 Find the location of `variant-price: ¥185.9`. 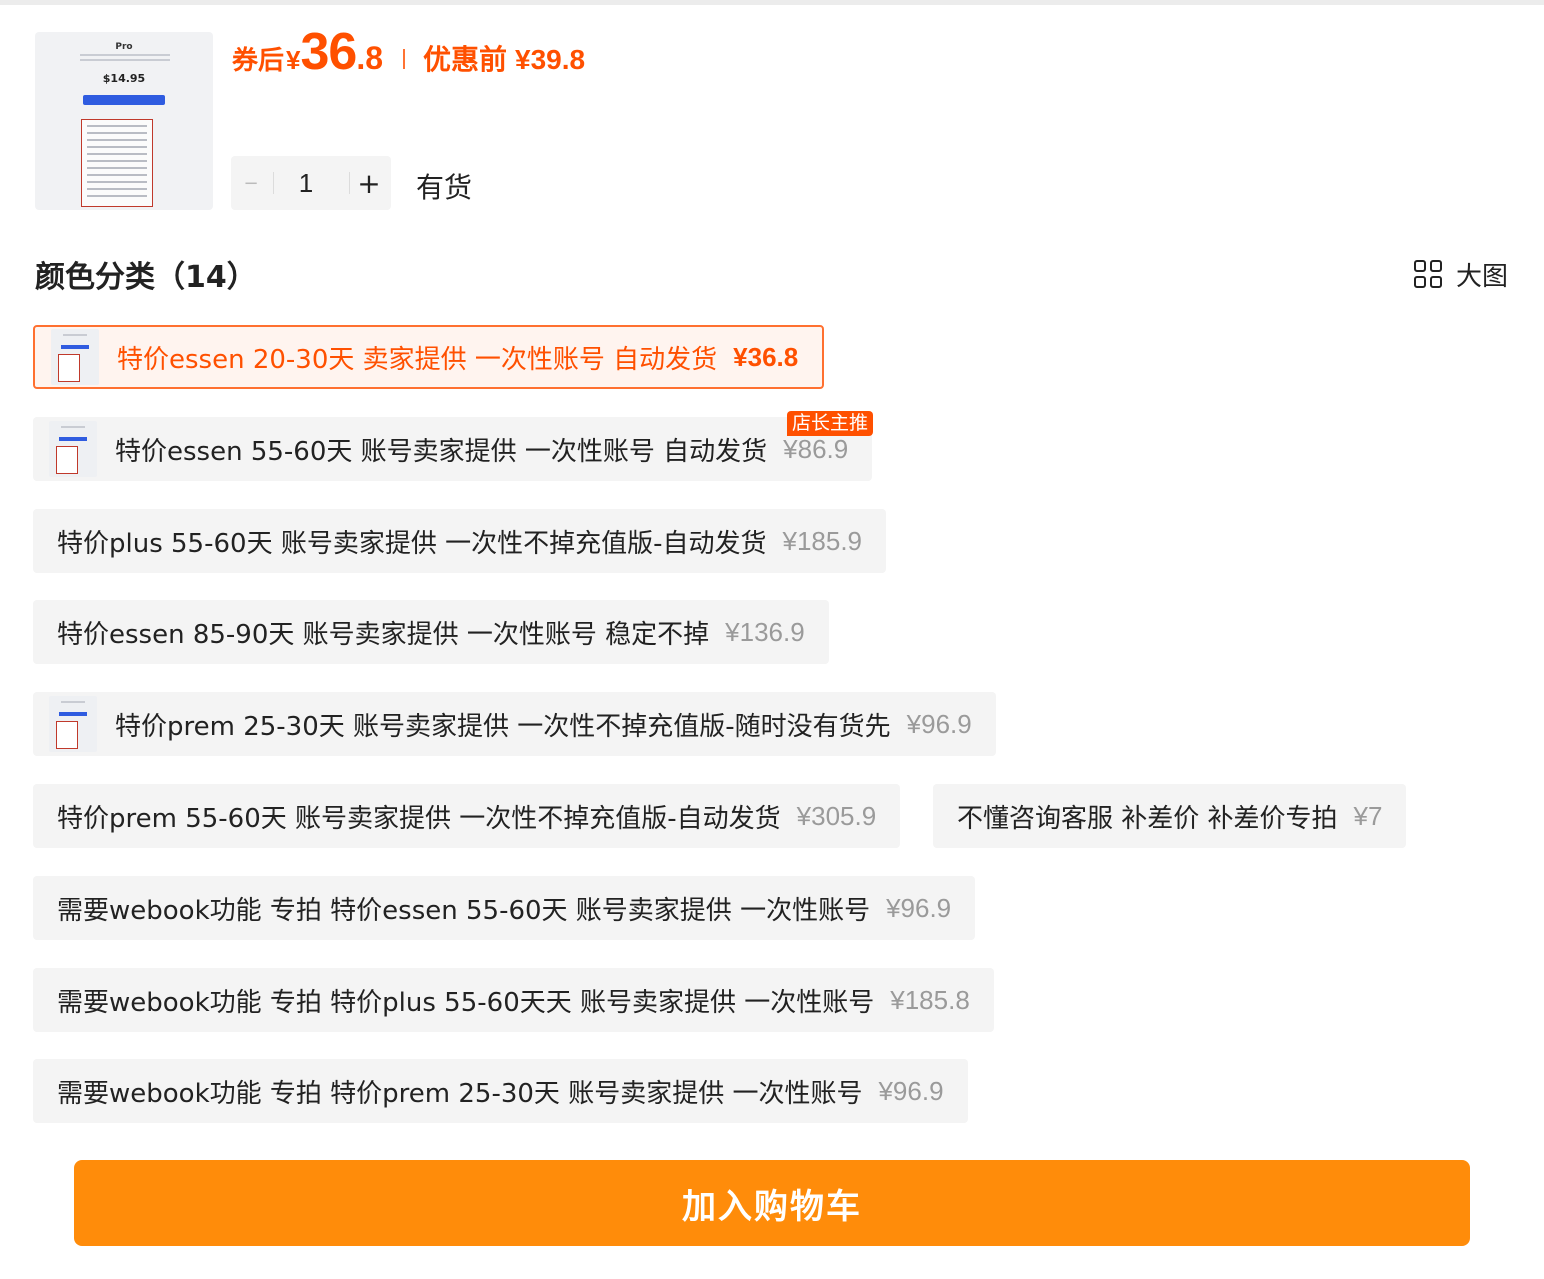

variant-price: ¥185.9 is located at coordinates (822, 540).